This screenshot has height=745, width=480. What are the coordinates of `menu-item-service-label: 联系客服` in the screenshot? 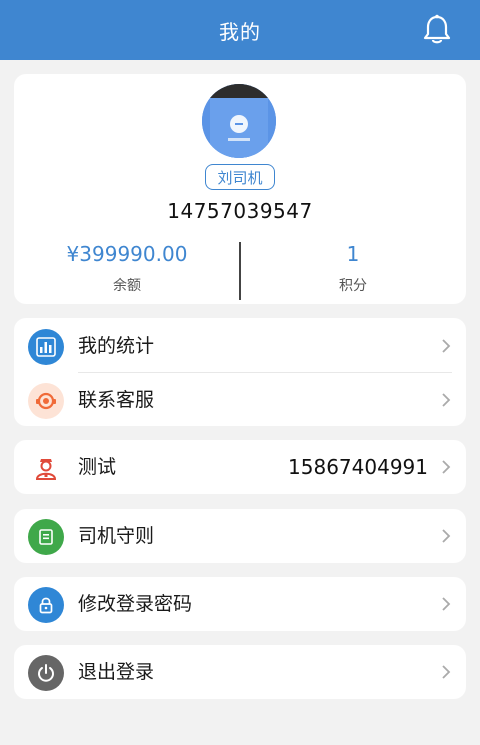 It's located at (116, 400).